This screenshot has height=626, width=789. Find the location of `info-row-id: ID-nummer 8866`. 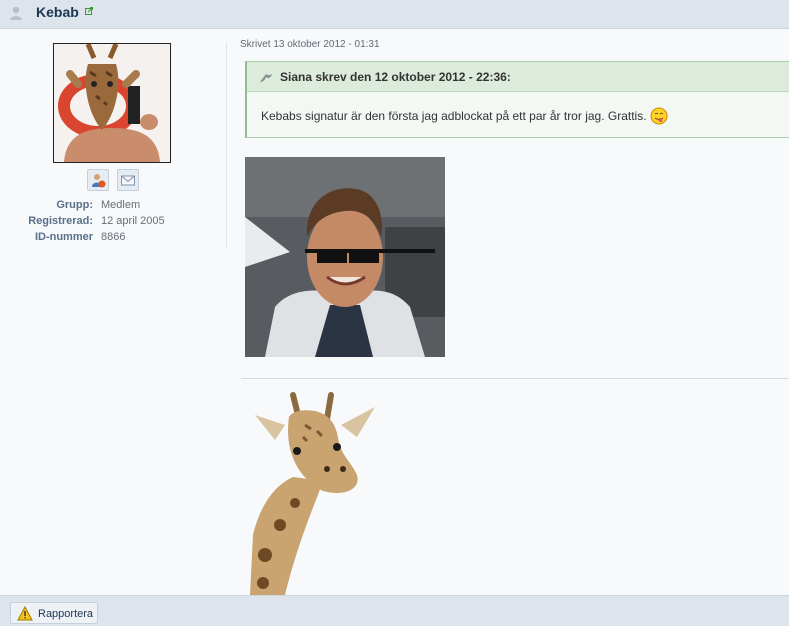

info-row-id: ID-nummer 8866 is located at coordinates (113, 239).